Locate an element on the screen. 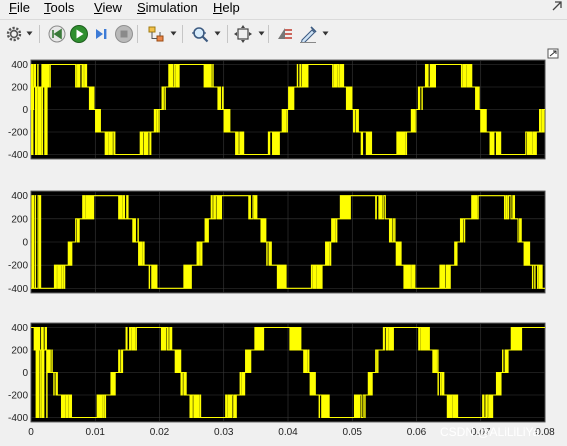  step-back-button is located at coordinates (57, 34).